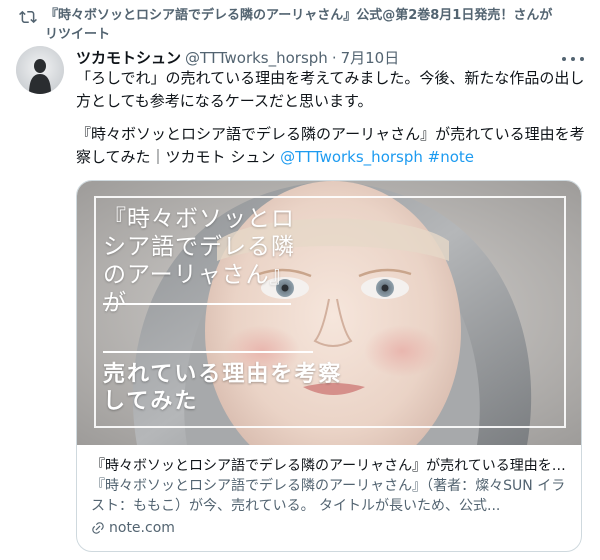 The width and height of the screenshot is (600, 560). I want to click on link-icon, so click(98, 528).